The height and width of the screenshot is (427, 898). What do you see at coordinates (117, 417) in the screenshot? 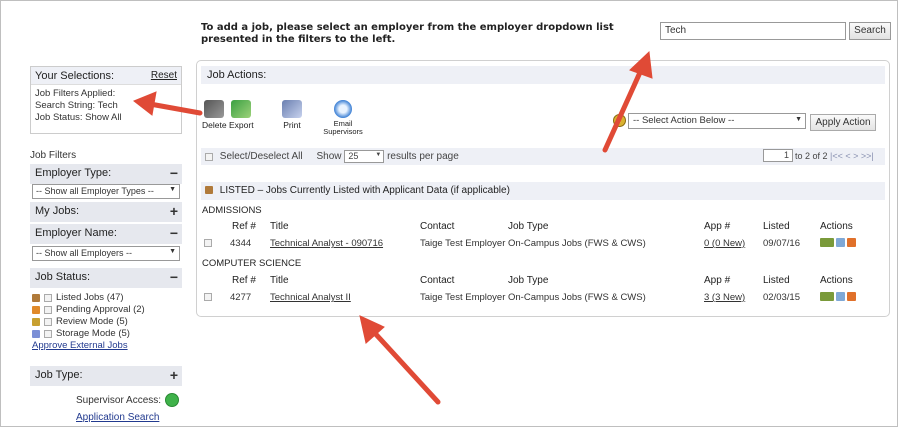
I see `application-search-link: Application Search` at bounding box center [117, 417].